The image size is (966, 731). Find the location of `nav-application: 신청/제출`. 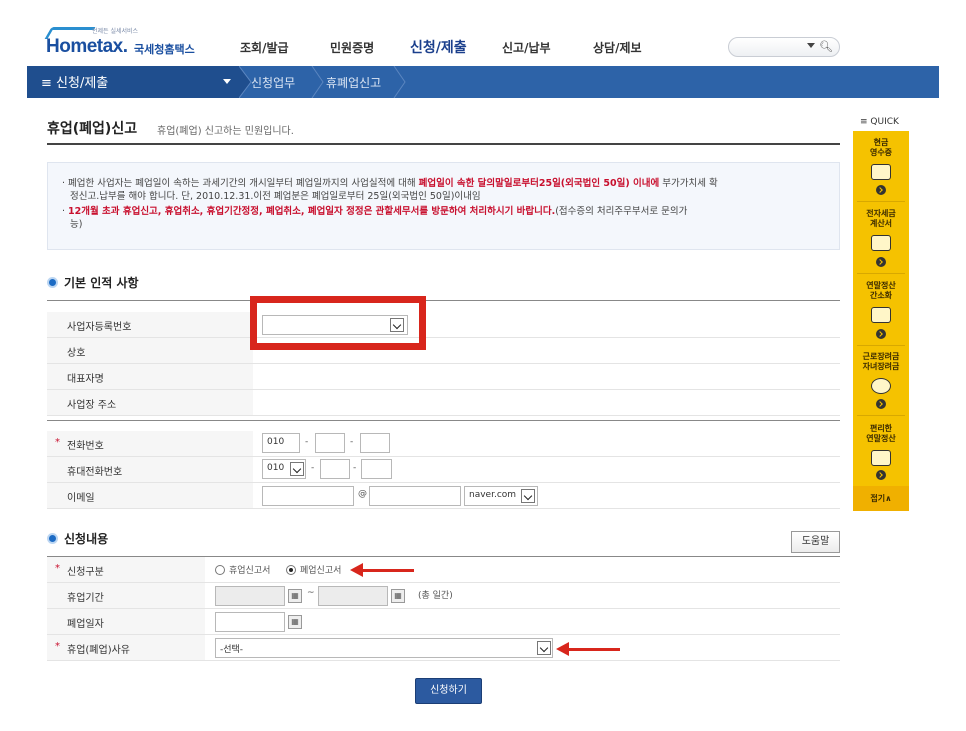

nav-application: 신청/제출 is located at coordinates (438, 47).